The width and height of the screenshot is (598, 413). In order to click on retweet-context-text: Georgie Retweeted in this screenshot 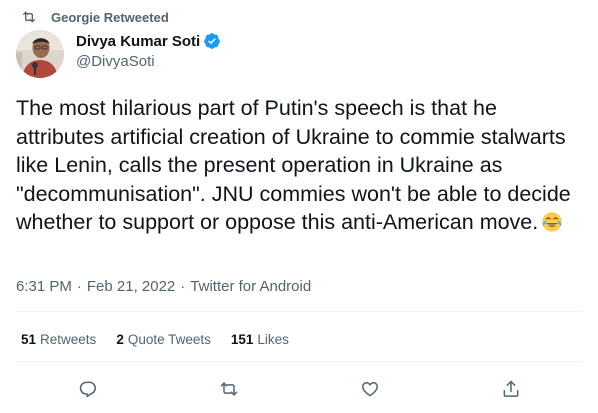, I will do `click(110, 17)`.